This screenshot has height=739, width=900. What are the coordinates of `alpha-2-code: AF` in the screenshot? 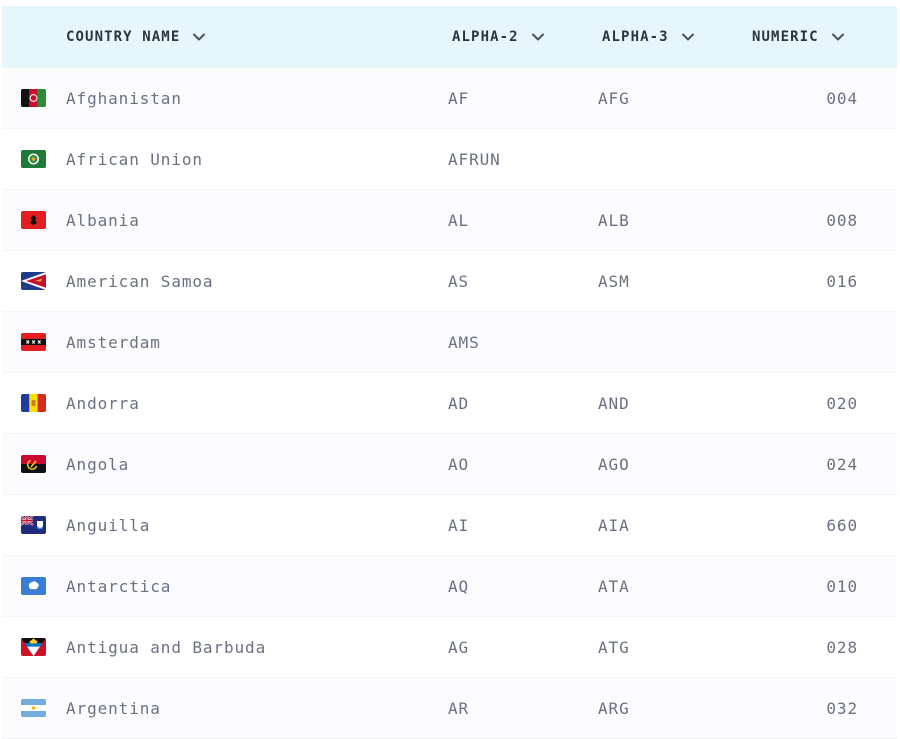 It's located at (459, 98).